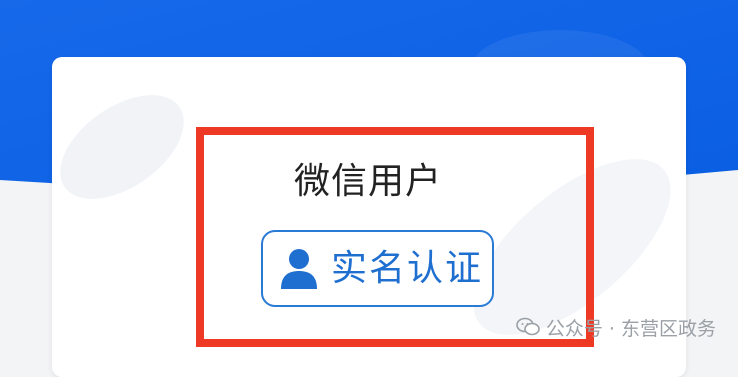  I want to click on watermark: 公众号 · 东营区政务, so click(616, 327).